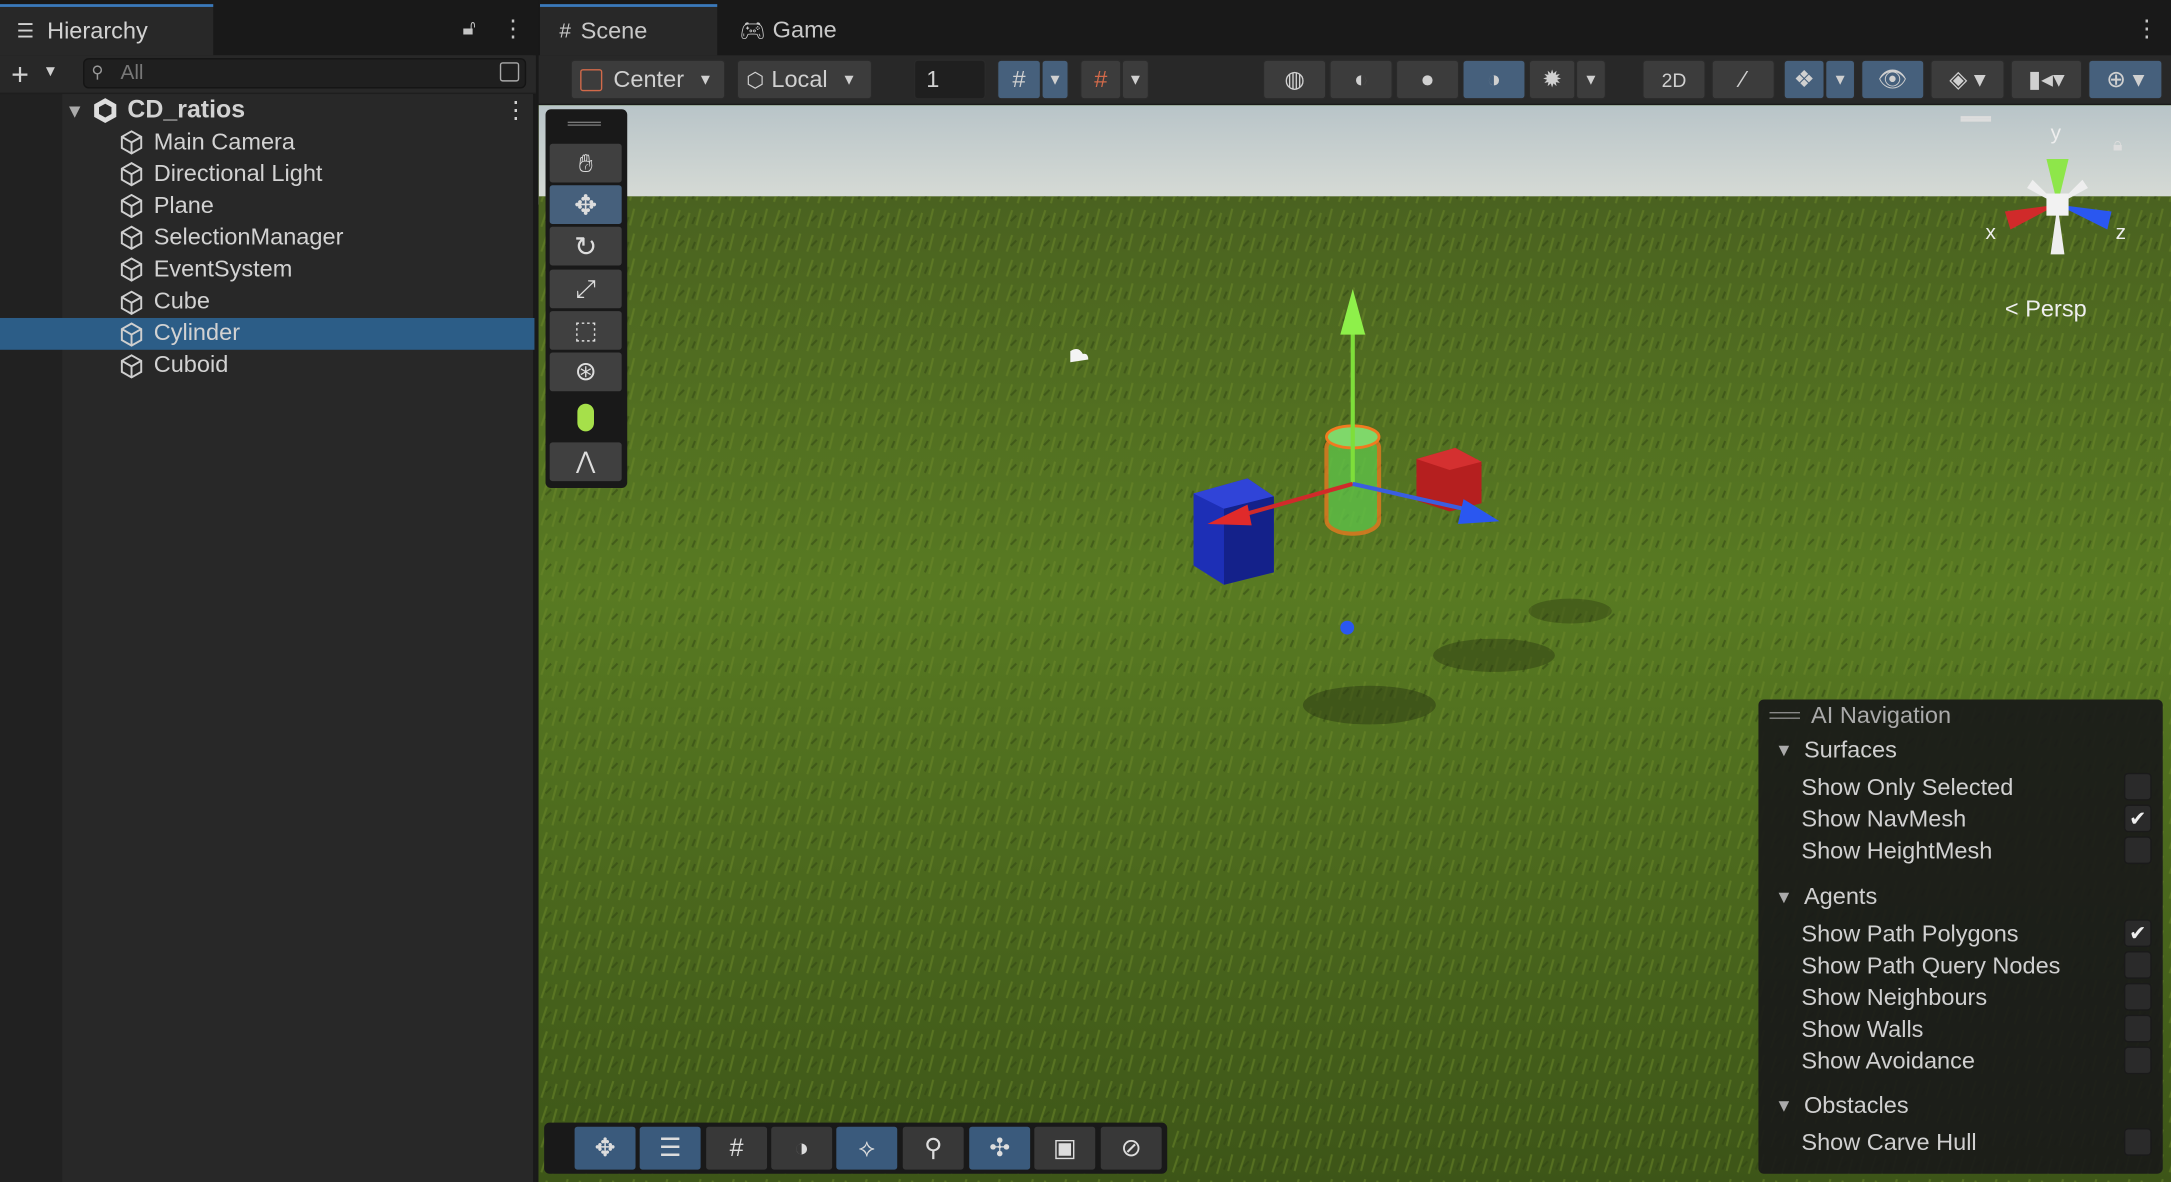 This screenshot has width=2171, height=1182. I want to click on overlay-navmesh-button: ⟡, so click(867, 1148).